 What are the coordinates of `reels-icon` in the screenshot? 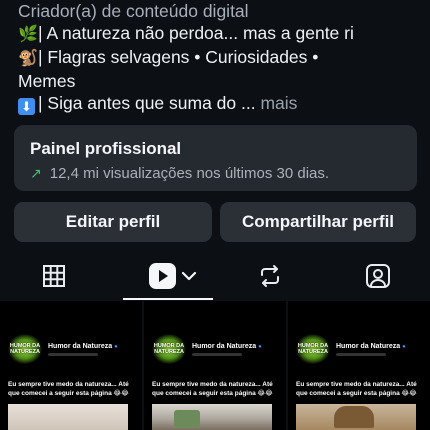 It's located at (173, 276).